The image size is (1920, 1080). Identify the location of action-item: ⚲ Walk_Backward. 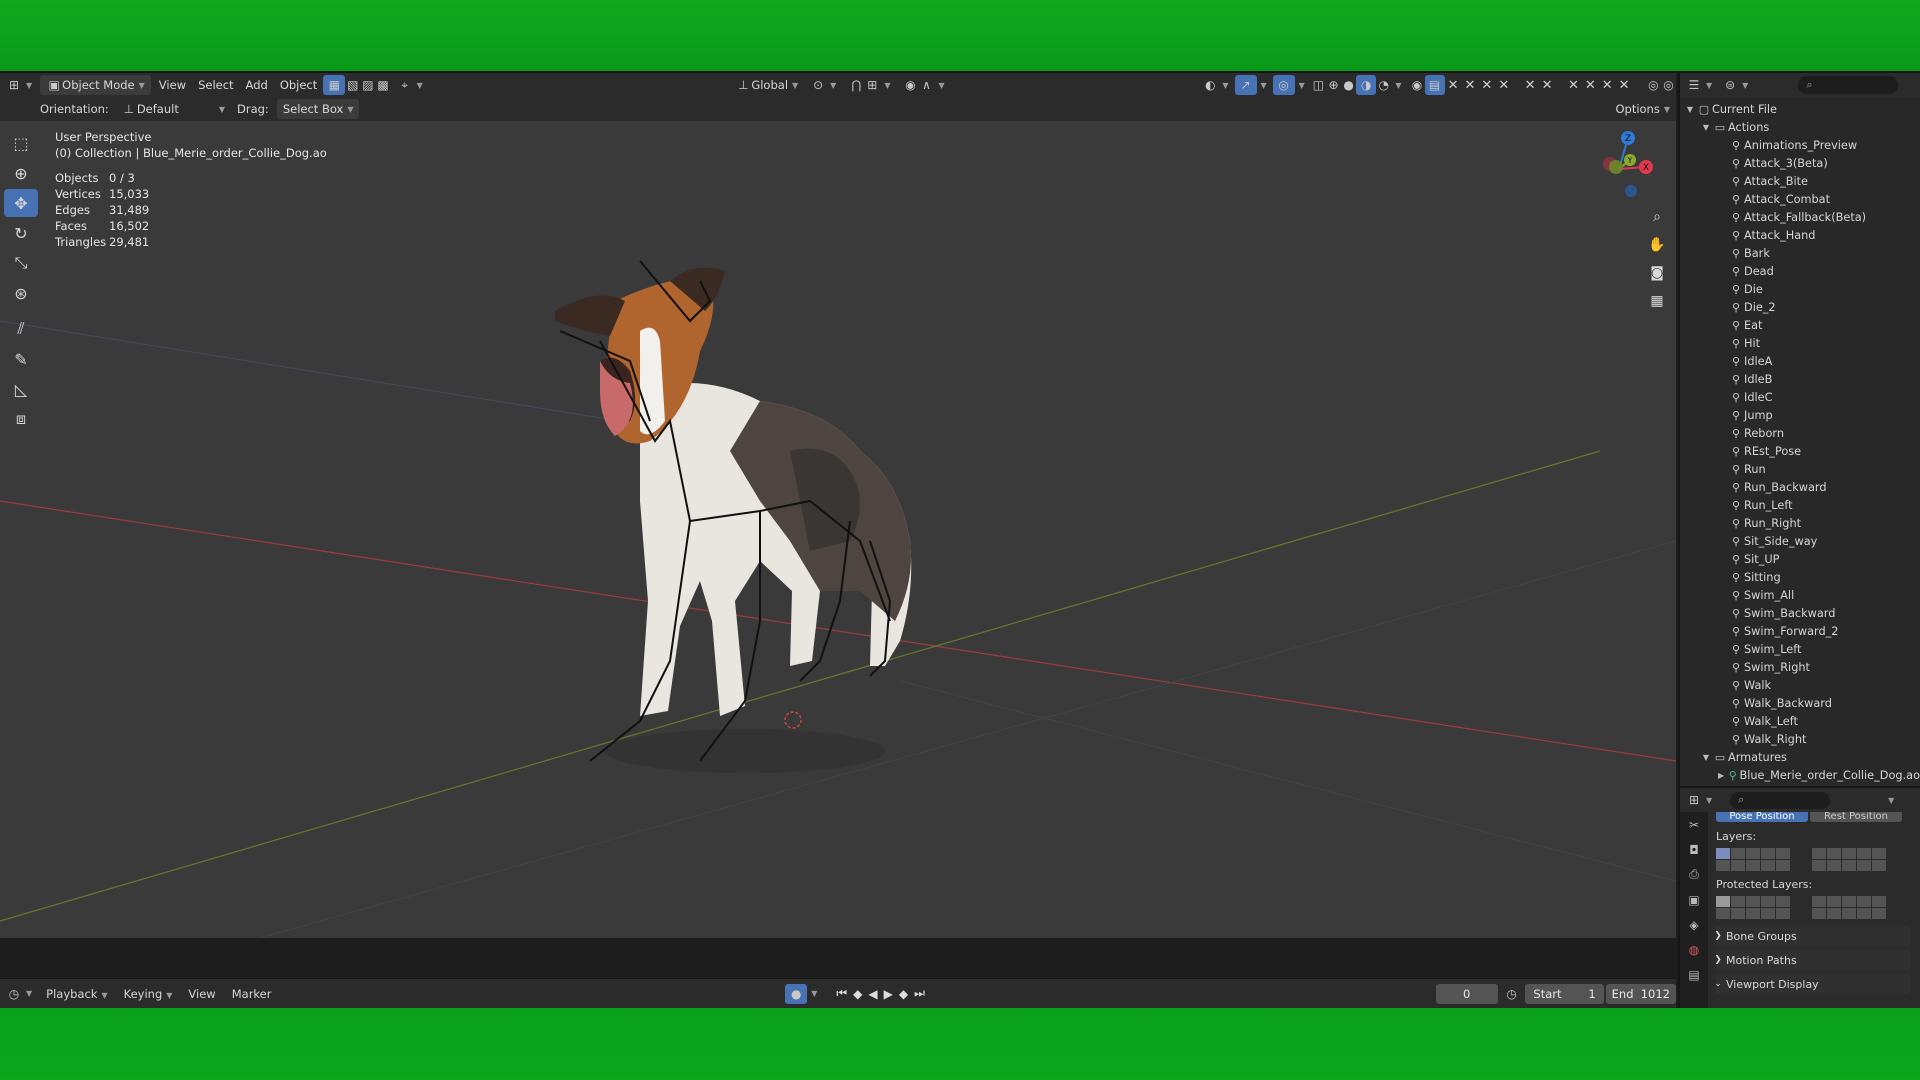
(1800, 703).